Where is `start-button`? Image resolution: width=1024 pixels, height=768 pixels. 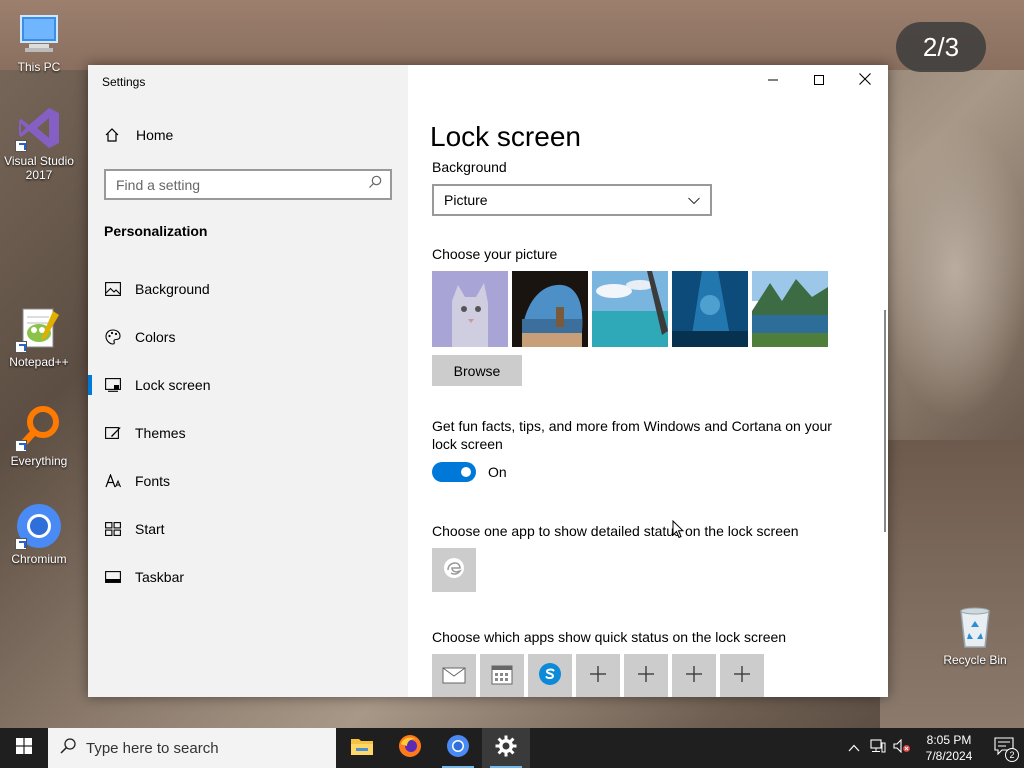
start-button is located at coordinates (24, 748).